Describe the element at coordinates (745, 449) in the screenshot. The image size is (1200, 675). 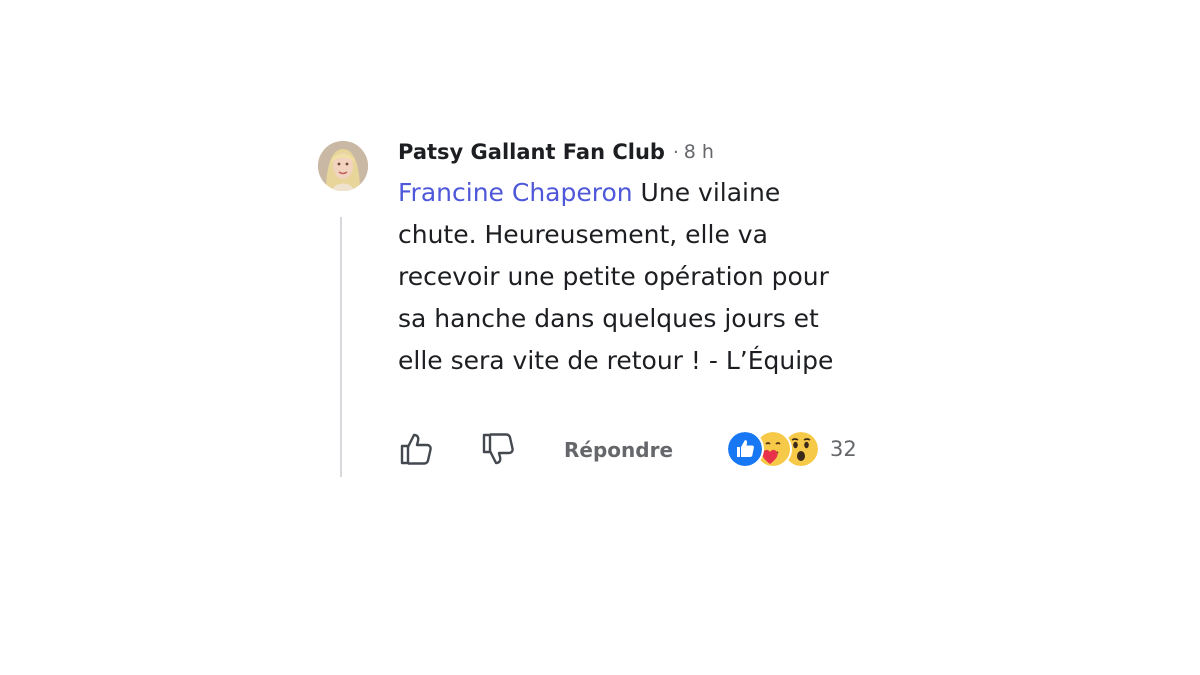
I see `like-reaction-icon` at that location.